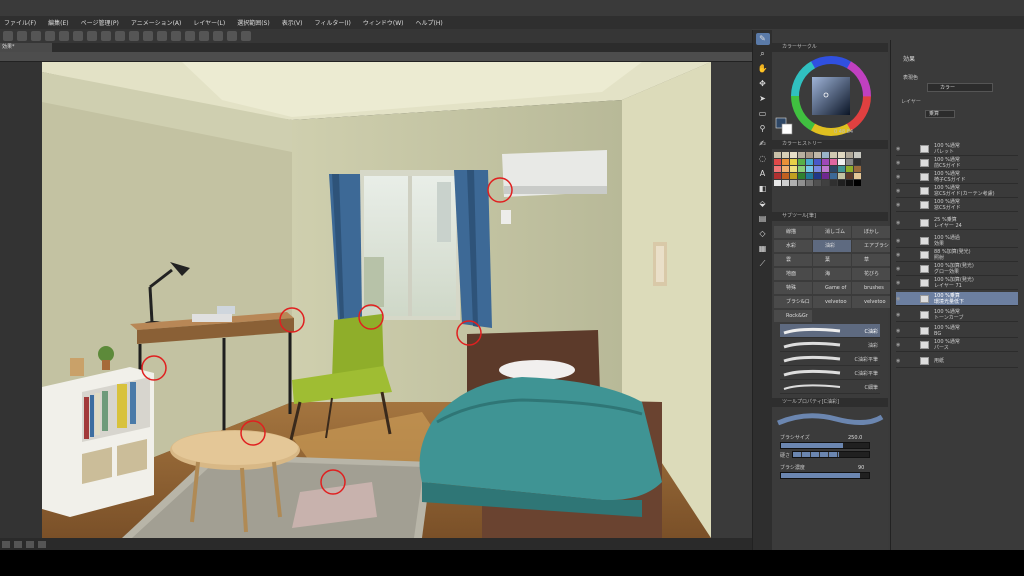  What do you see at coordinates (830, 387) in the screenshot?
I see `brush-stroke-item: C細筆` at bounding box center [830, 387].